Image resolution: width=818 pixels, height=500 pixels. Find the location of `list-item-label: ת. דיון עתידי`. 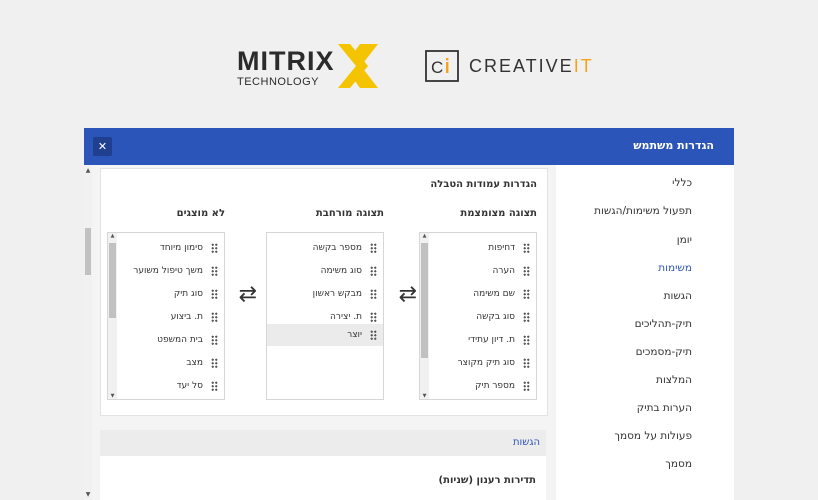

list-item-label: ת. דיון עתידי is located at coordinates (491, 340).